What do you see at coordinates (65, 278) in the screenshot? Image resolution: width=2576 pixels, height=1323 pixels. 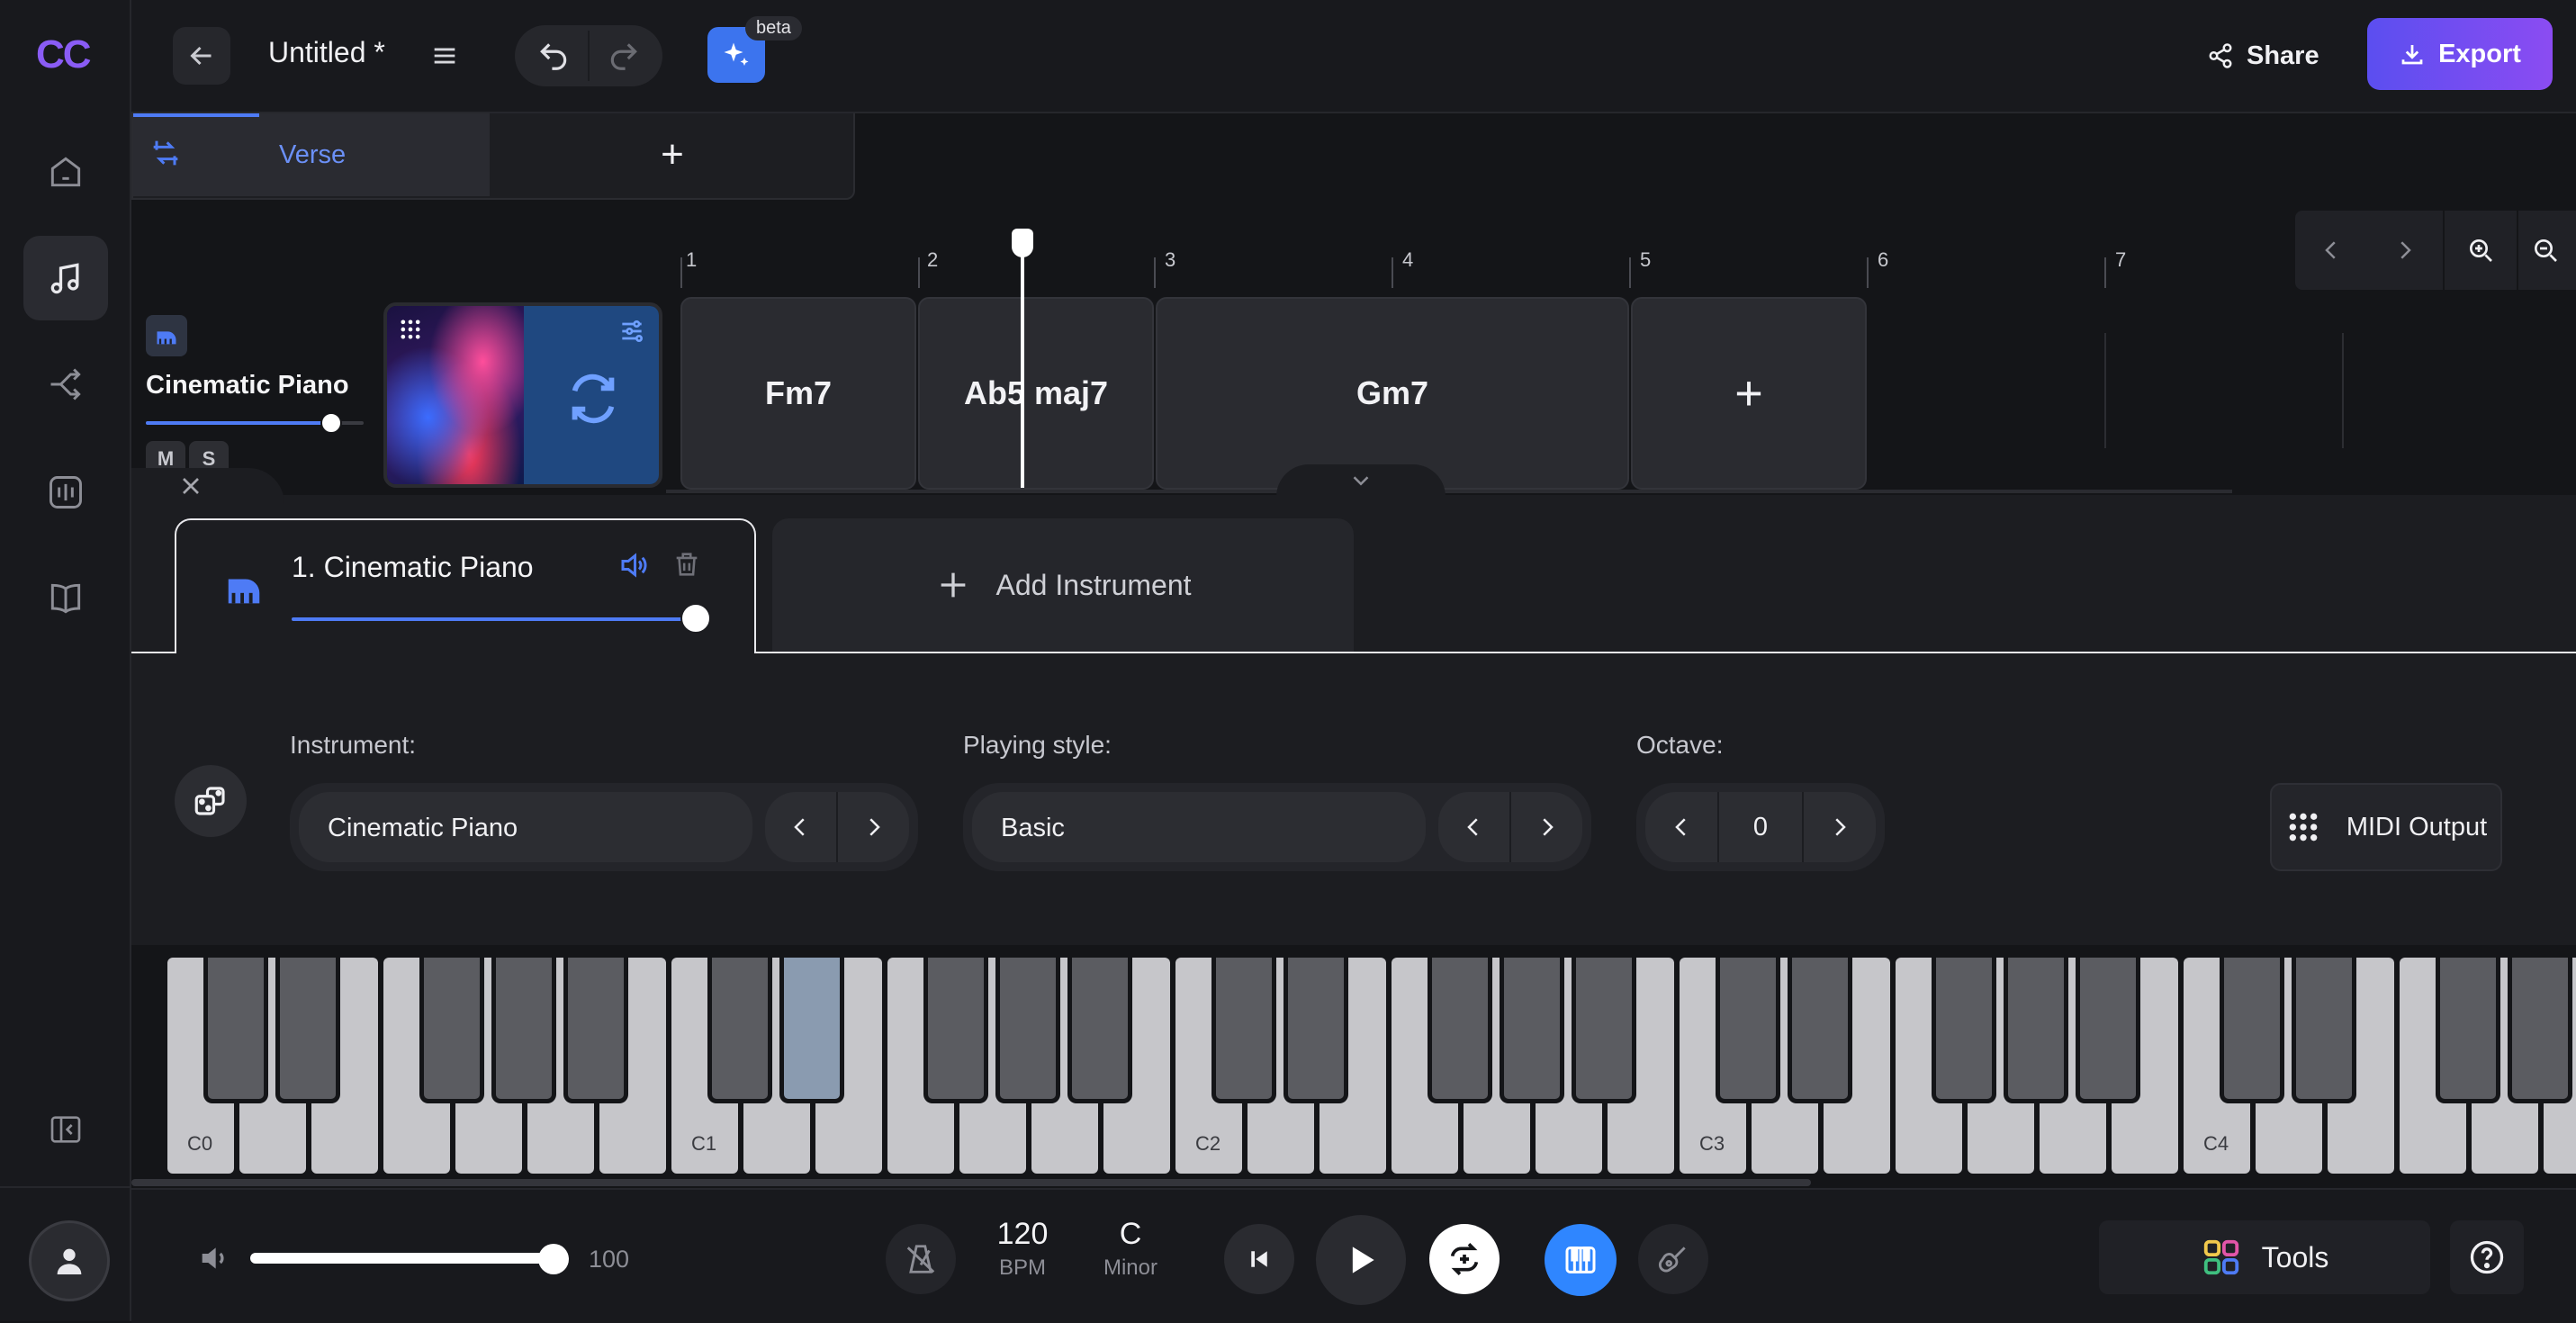 I see `music-button` at bounding box center [65, 278].